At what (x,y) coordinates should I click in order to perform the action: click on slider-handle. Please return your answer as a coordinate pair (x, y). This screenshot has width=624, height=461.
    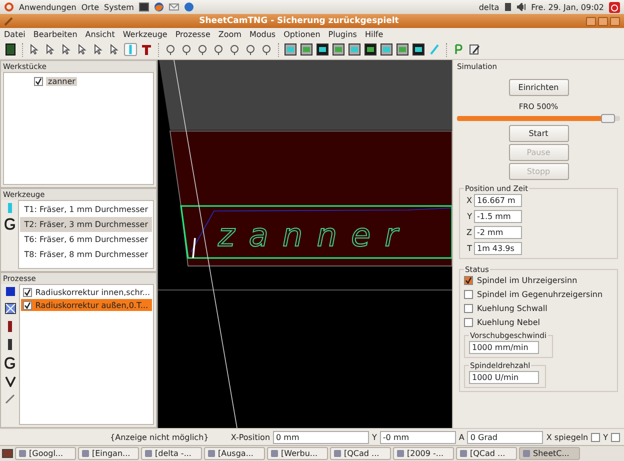
    Looking at the image, I should click on (608, 118).